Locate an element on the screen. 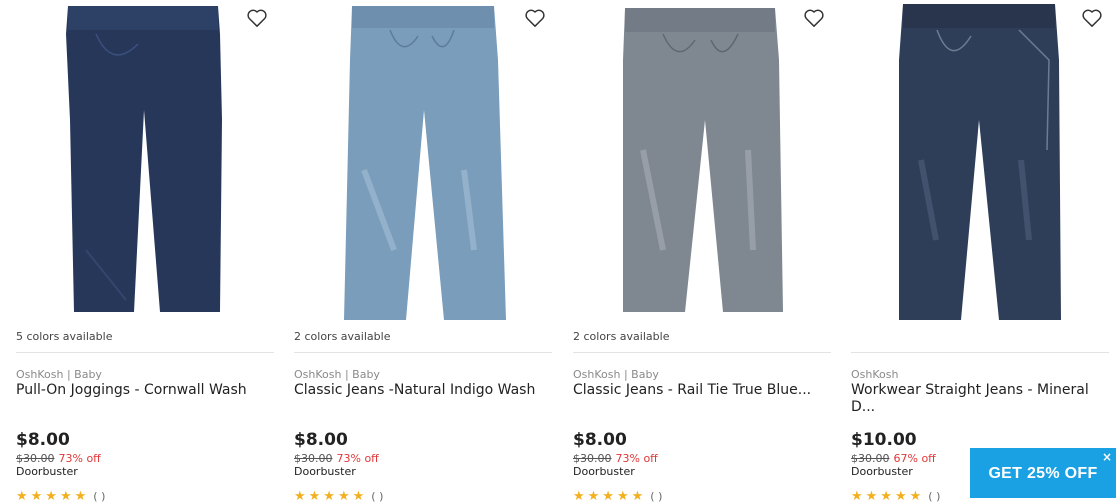 The width and height of the screenshot is (1116, 504). product-name: Pull-On Joggings - Cornwall Wash is located at coordinates (145, 390).